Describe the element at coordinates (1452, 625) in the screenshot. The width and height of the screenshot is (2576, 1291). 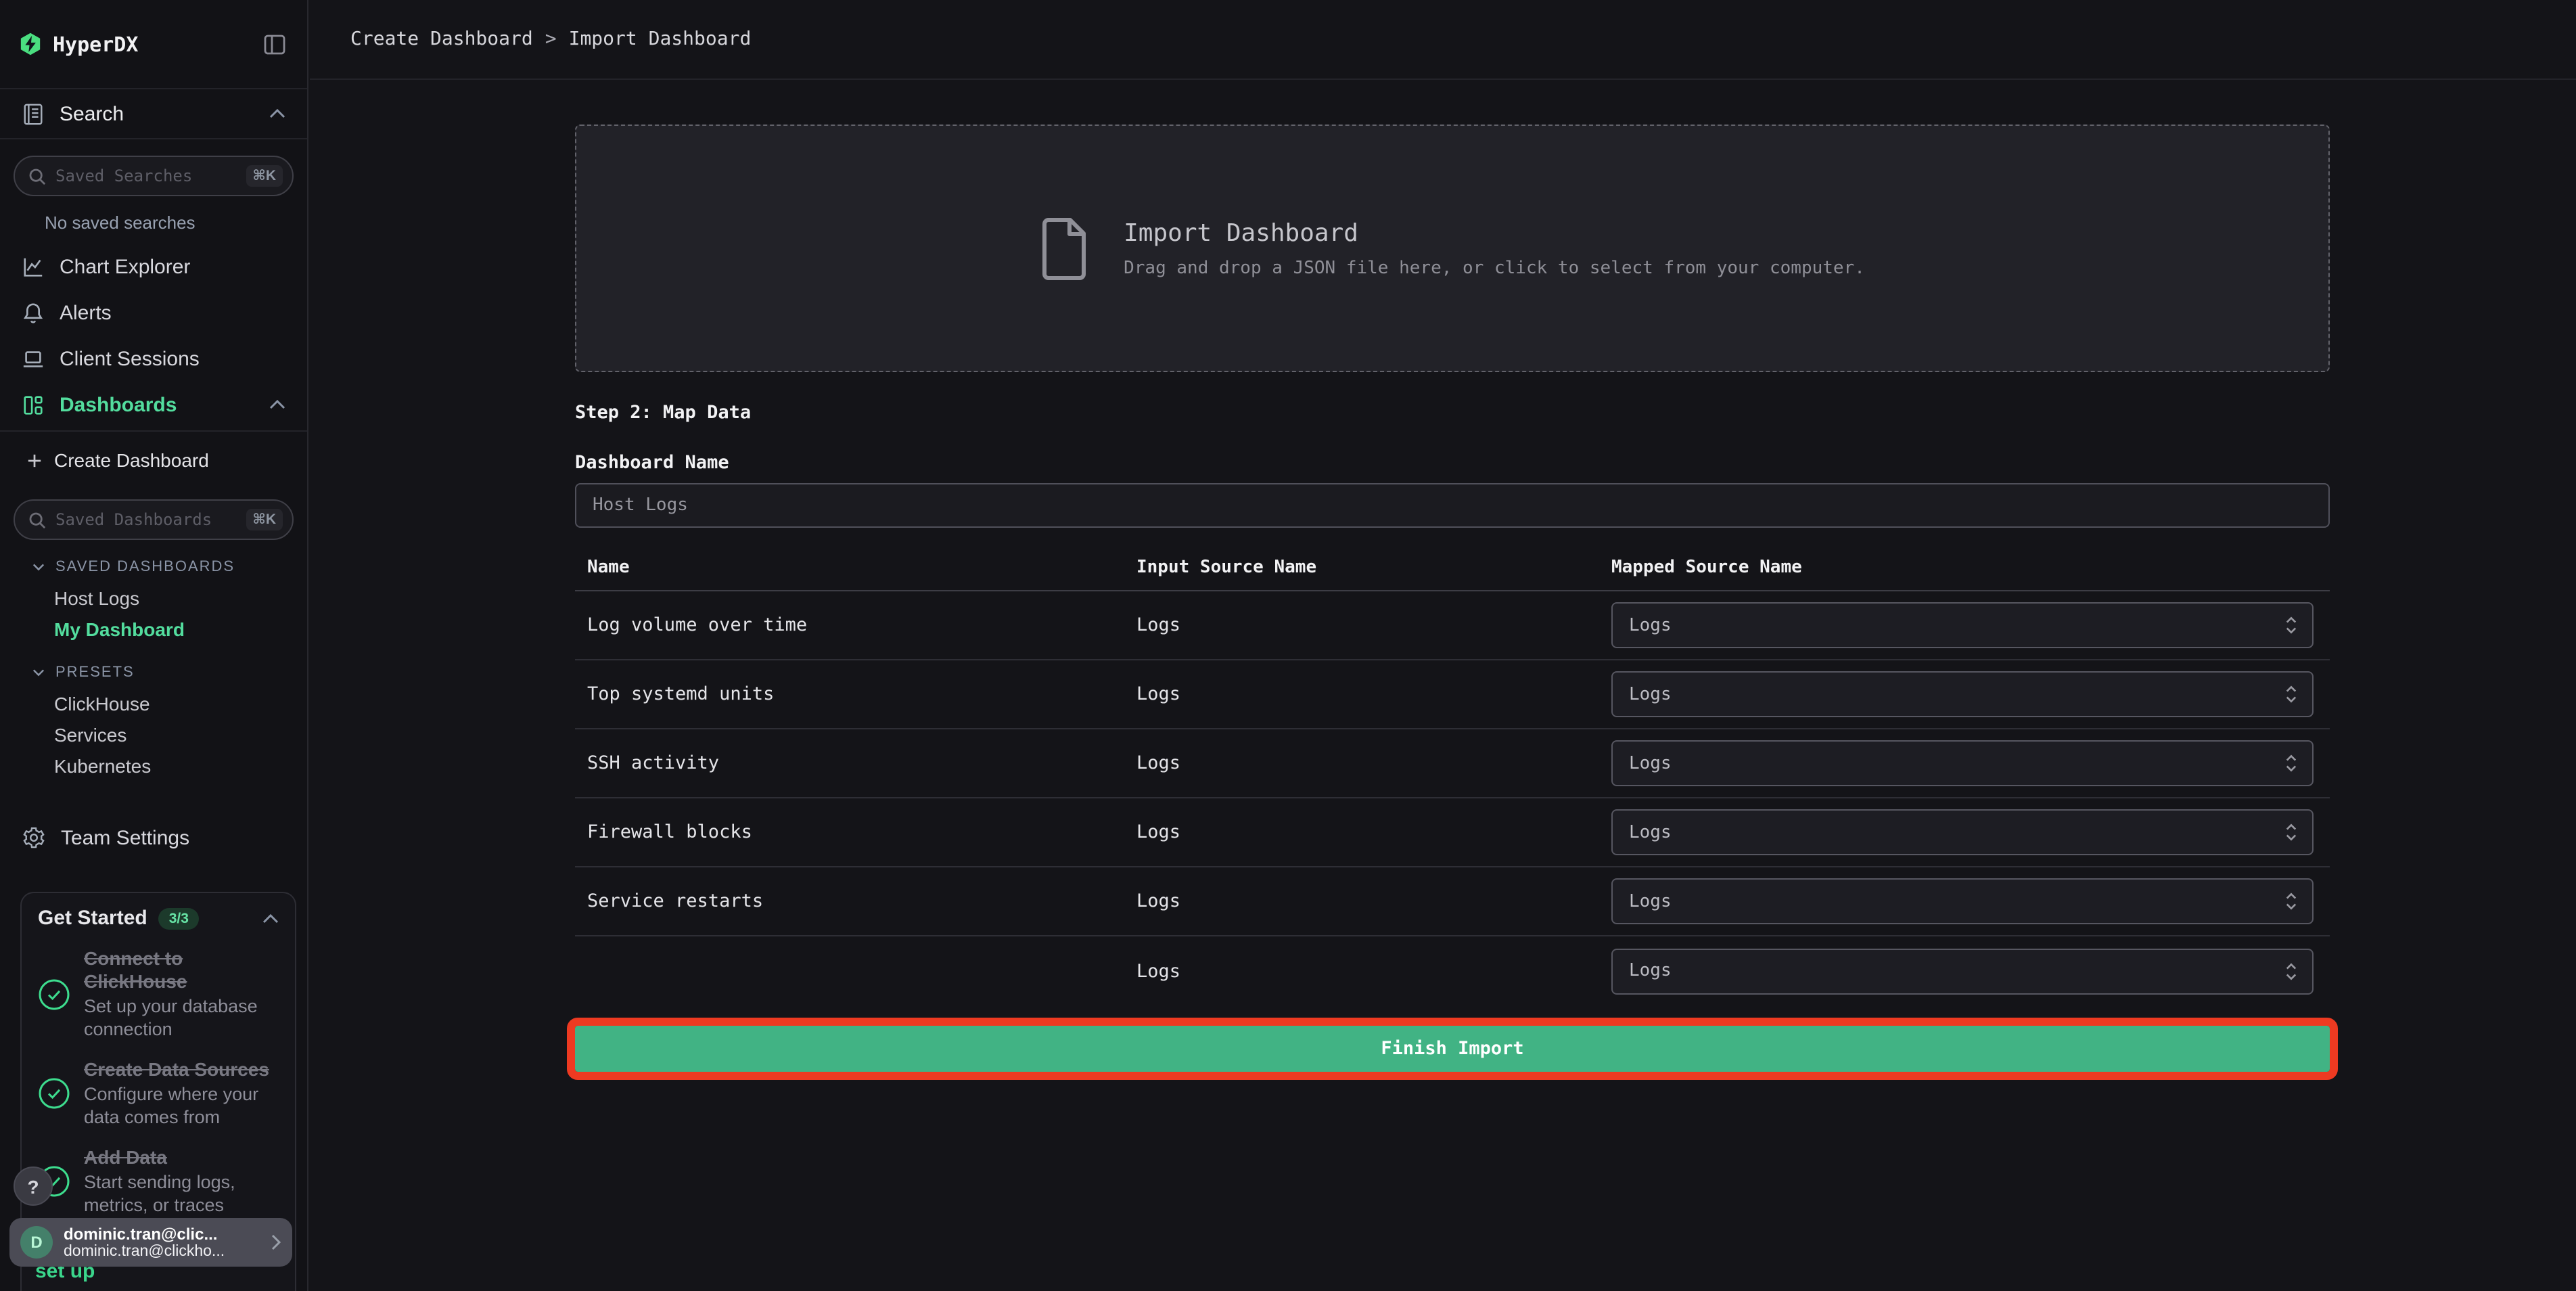
I see `table-row: Log volume over time Logs Logs` at that location.